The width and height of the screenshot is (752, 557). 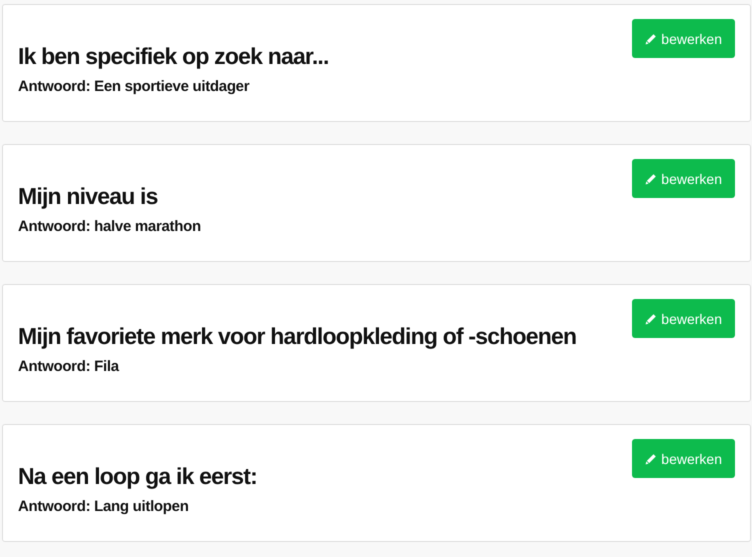 I want to click on answer-text: Antwoord: halve marathon, so click(x=109, y=226).